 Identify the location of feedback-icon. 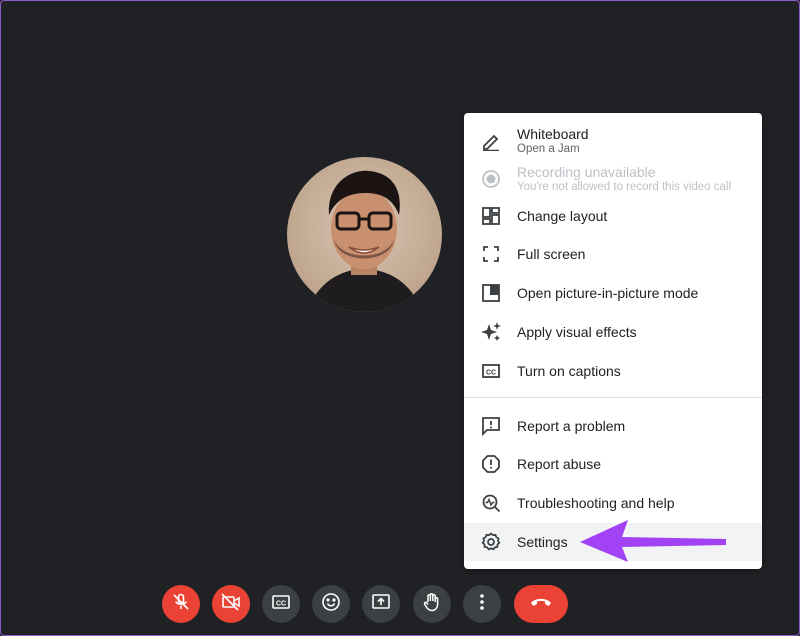
(491, 426).